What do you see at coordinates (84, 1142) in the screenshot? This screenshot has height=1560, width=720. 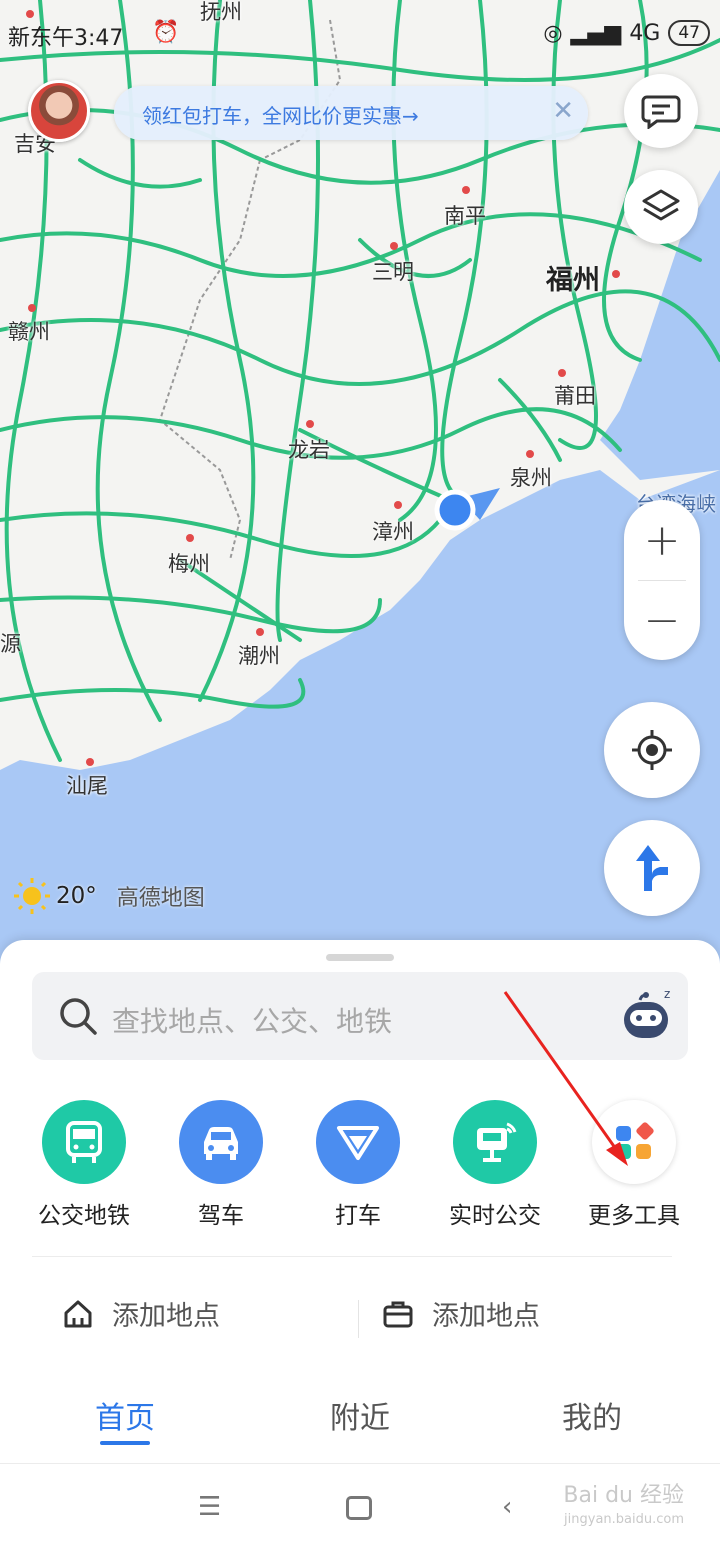 I see `bus-icon` at bounding box center [84, 1142].